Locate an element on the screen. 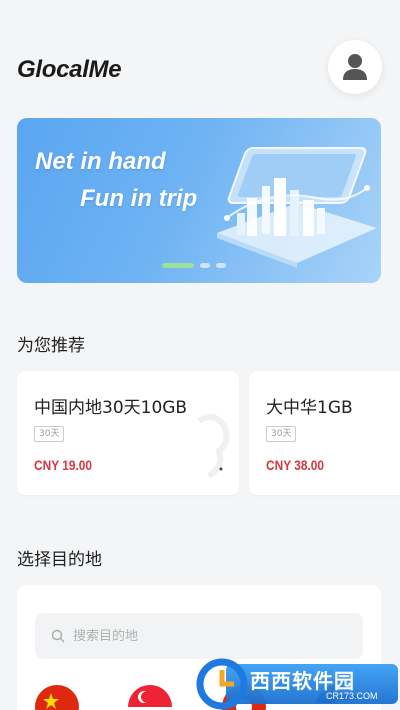 This screenshot has width=400, height=710. flag-singapore-icon is located at coordinates (150, 697).